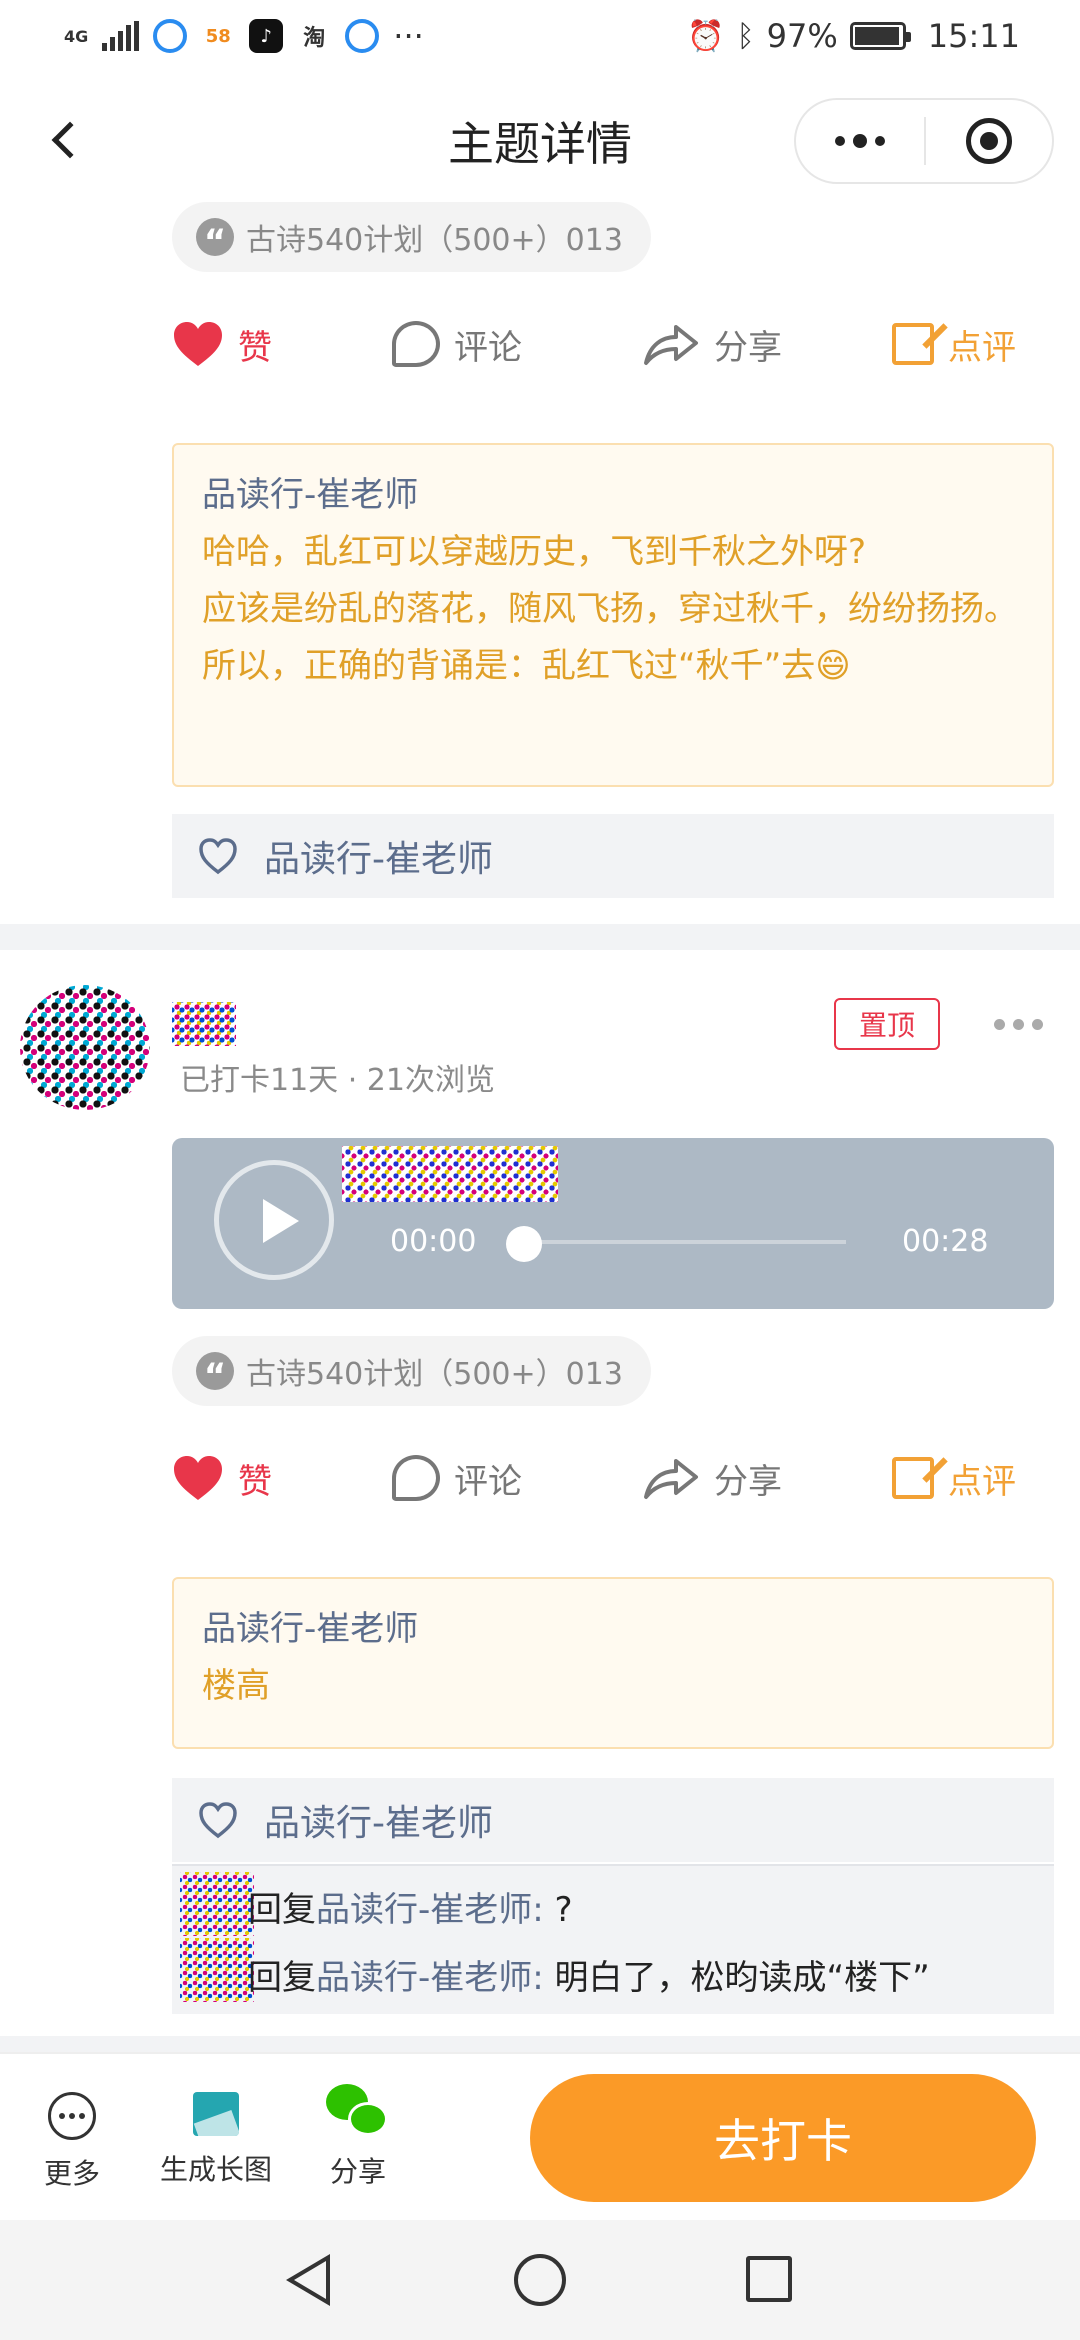 The image size is (1080, 2340). I want to click on audio-current-time: 00:00, so click(433, 1241).